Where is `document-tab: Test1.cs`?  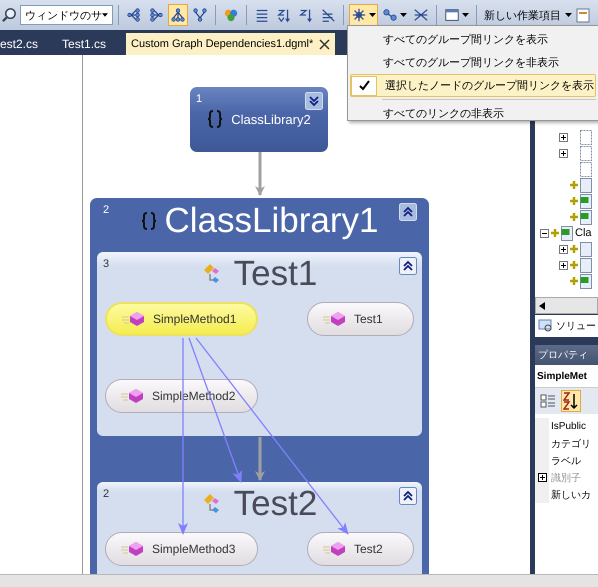
document-tab: Test1.cs is located at coordinates (84, 44).